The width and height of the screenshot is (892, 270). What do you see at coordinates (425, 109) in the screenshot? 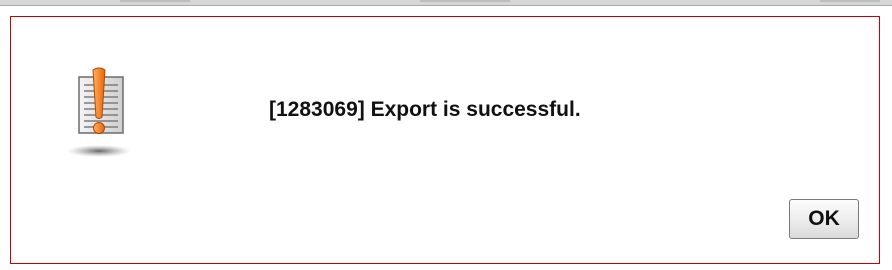
I see `dialog-message: [1283069] Export is successful.` at bounding box center [425, 109].